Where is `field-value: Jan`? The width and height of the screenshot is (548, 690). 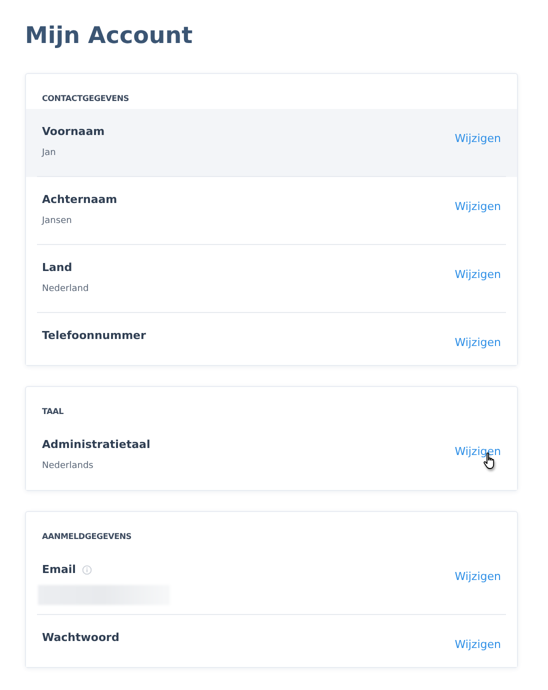
field-value: Jan is located at coordinates (49, 153).